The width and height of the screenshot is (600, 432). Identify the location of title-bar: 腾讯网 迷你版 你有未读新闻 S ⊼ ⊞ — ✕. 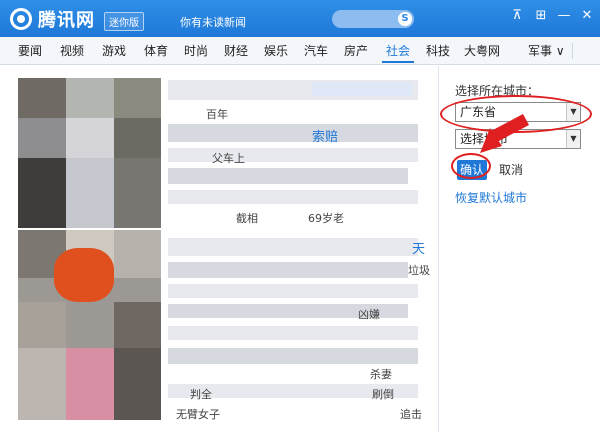
(300, 18).